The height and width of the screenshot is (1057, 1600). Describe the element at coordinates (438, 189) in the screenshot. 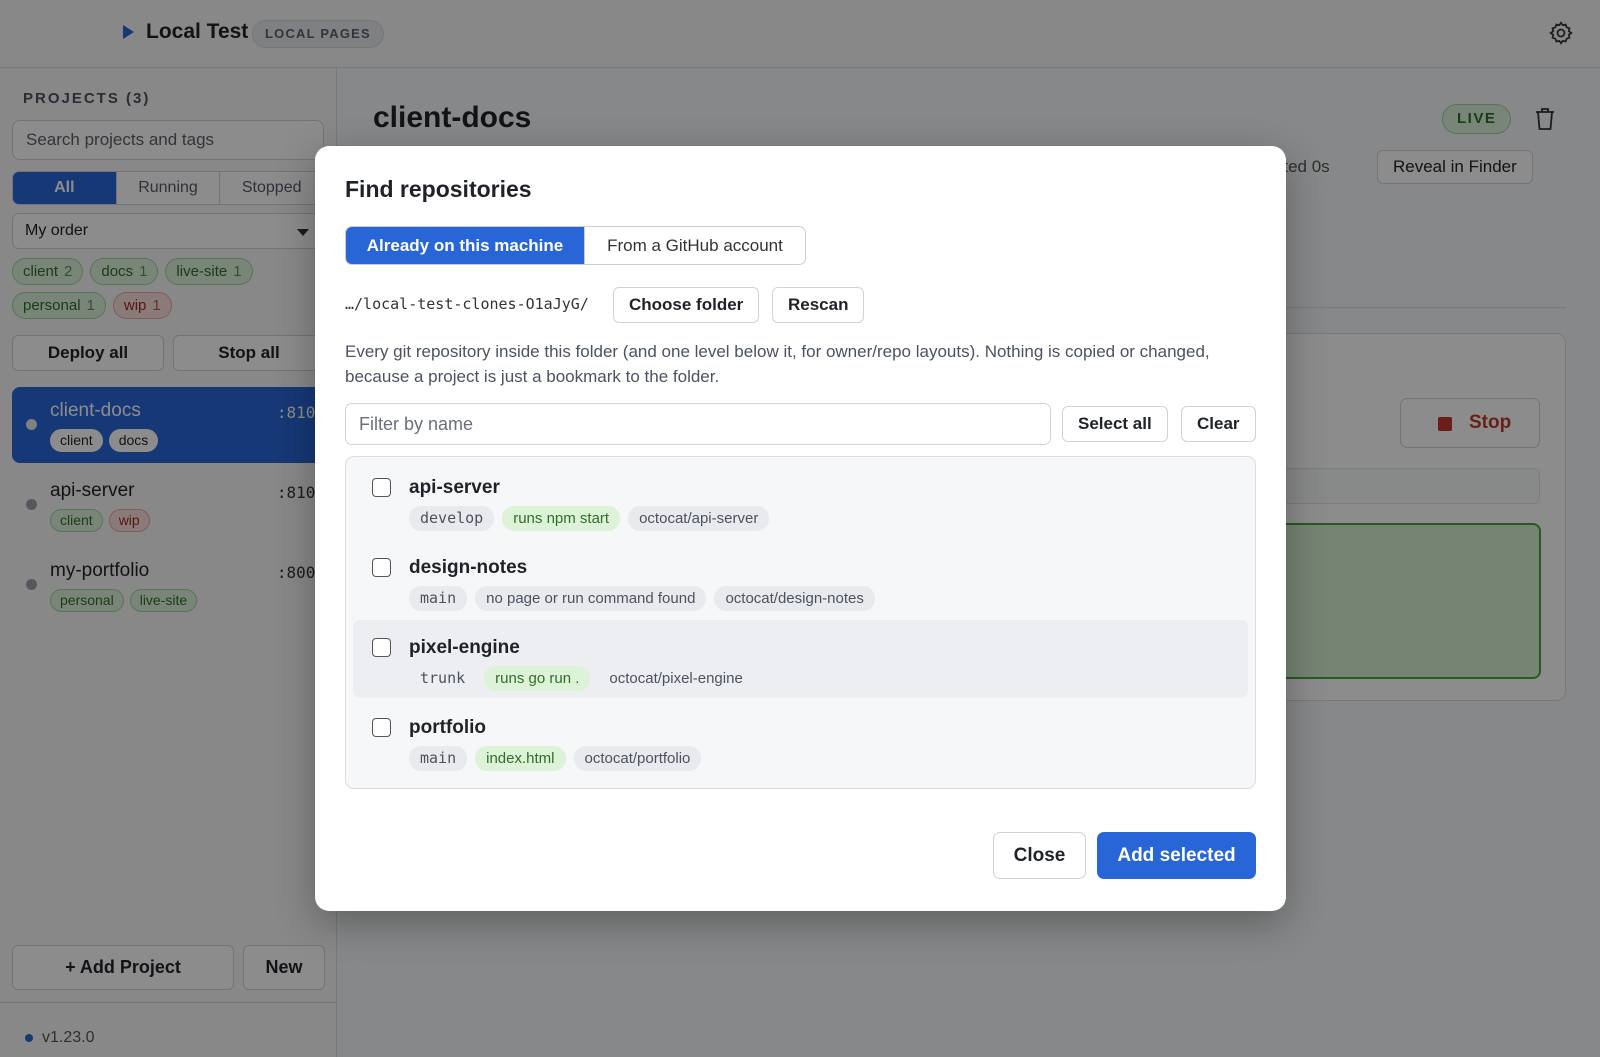

I see `dialog-title: Find repositories` at that location.